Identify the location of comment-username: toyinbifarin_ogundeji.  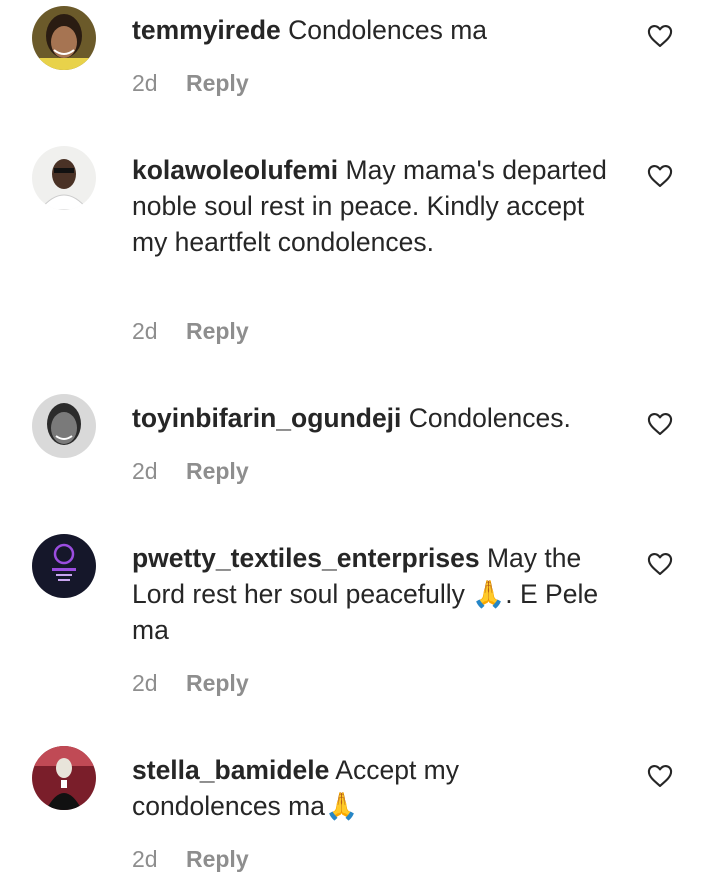
(266, 418).